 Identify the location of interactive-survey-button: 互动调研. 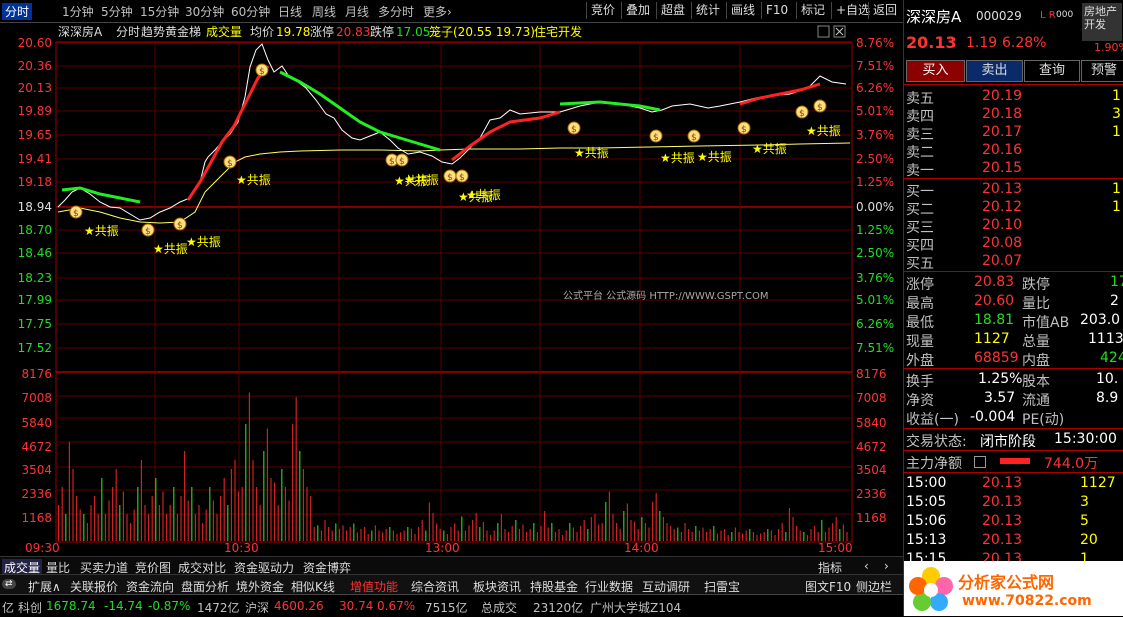
(666, 586).